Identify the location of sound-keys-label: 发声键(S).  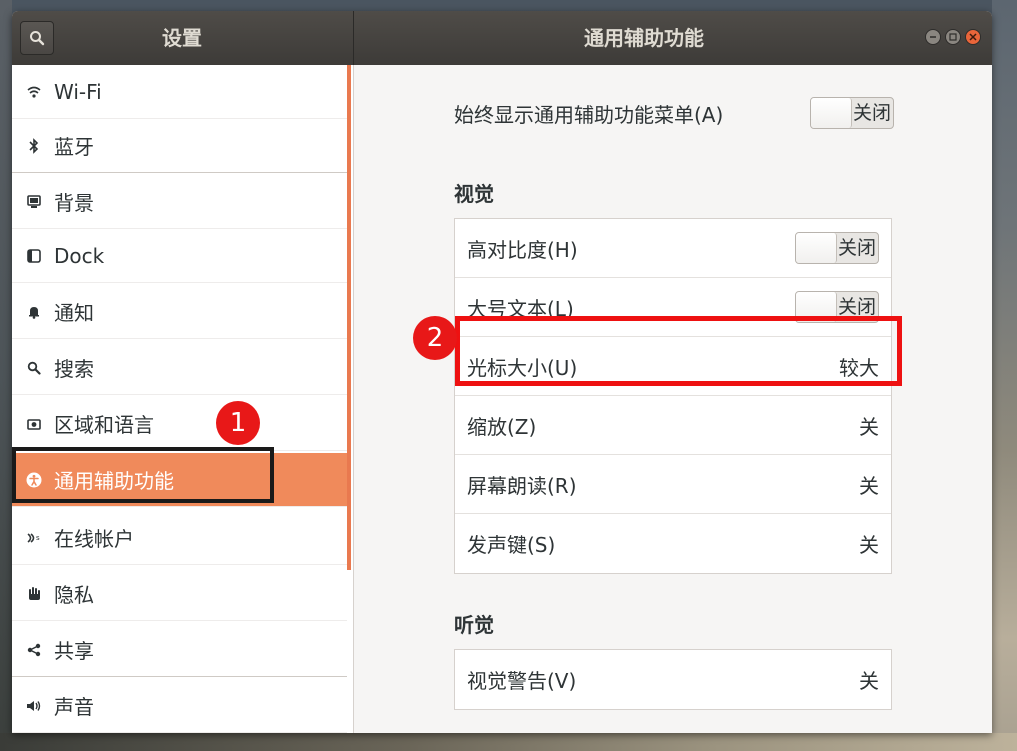
(511, 545).